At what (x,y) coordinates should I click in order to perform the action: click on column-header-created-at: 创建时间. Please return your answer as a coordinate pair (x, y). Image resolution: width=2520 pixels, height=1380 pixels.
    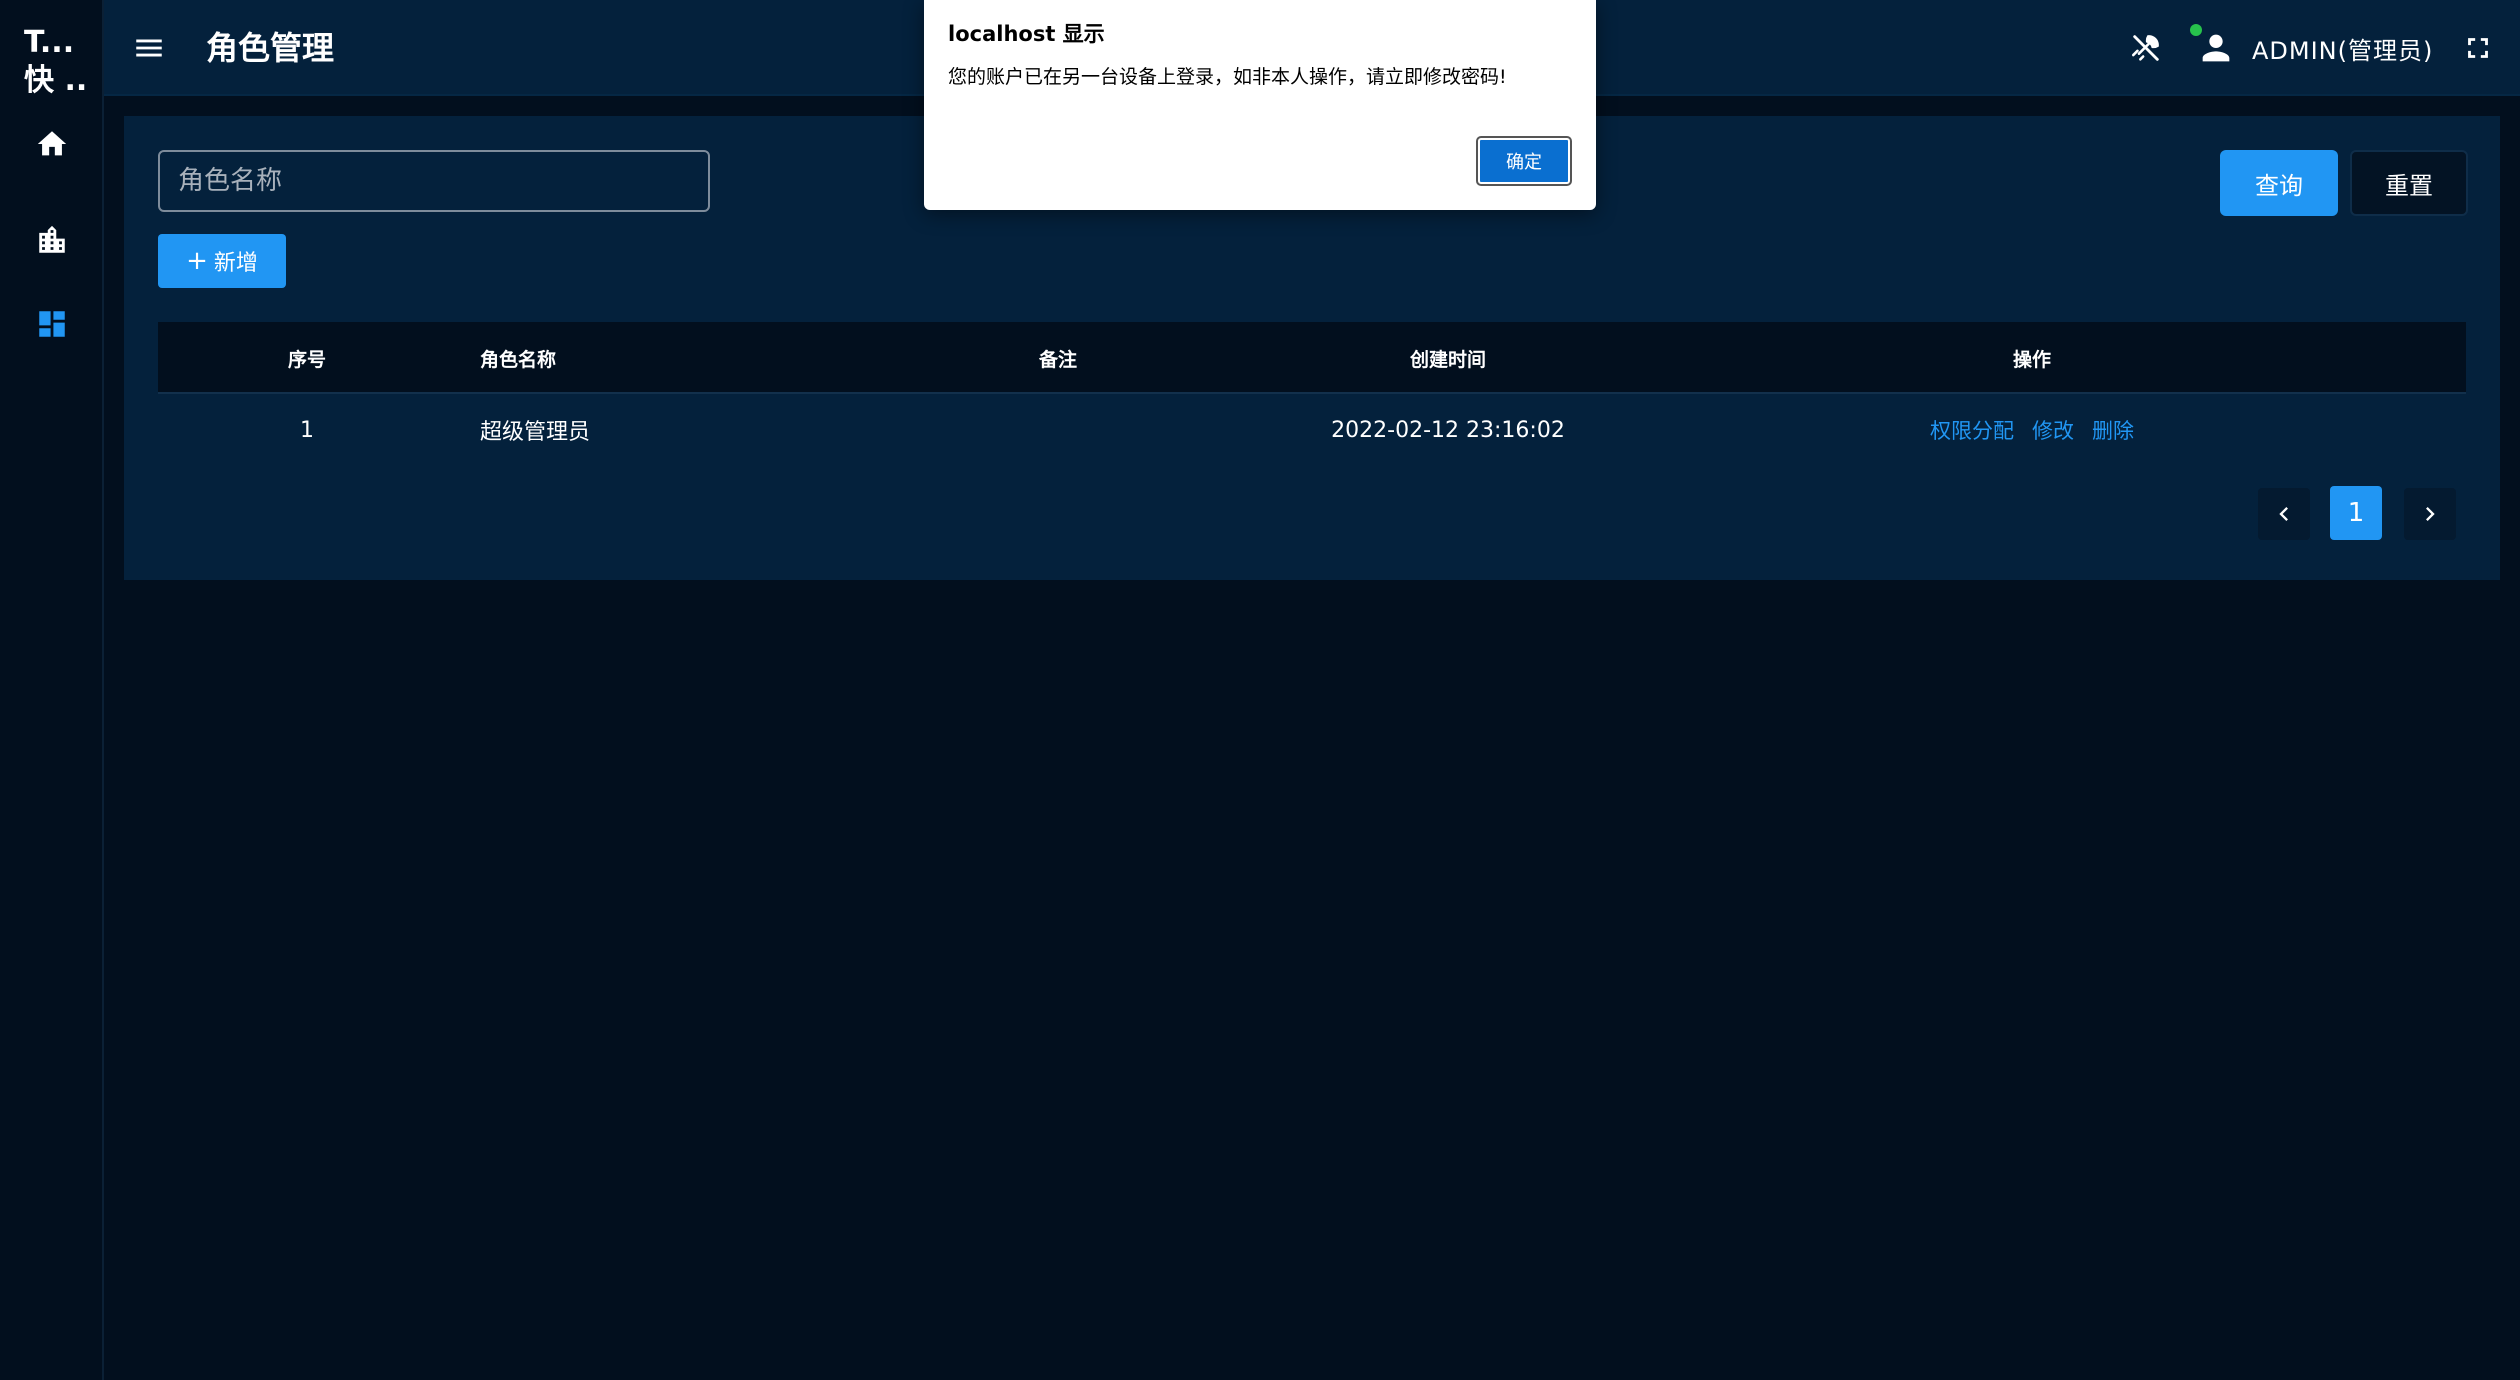
    Looking at the image, I should click on (1447, 359).